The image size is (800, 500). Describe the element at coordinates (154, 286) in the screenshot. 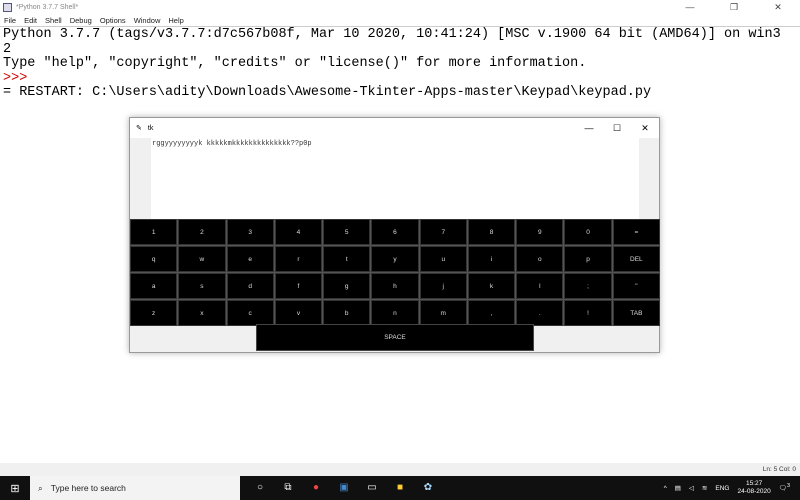

I see `key-button: a` at that location.